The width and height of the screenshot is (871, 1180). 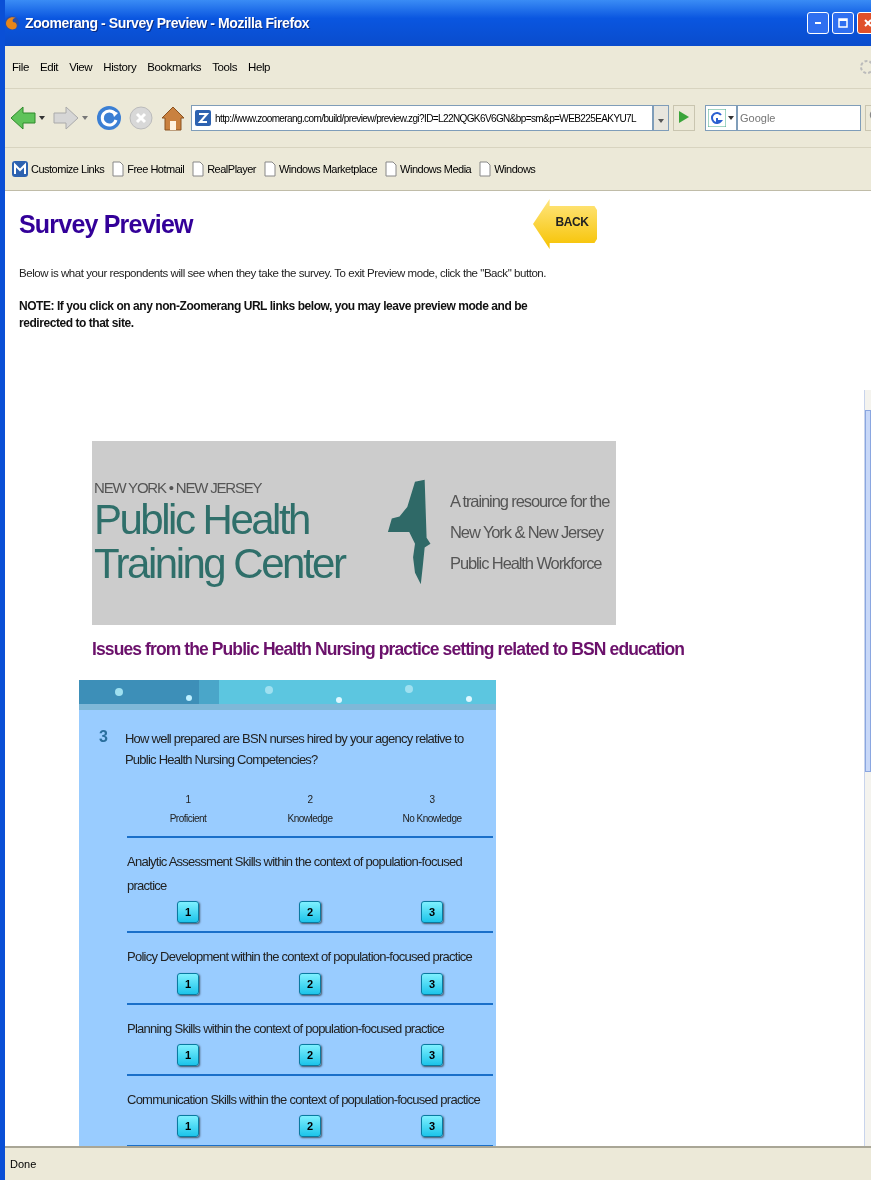 What do you see at coordinates (530, 501) in the screenshot?
I see `banner-tagline: A training resource for the` at bounding box center [530, 501].